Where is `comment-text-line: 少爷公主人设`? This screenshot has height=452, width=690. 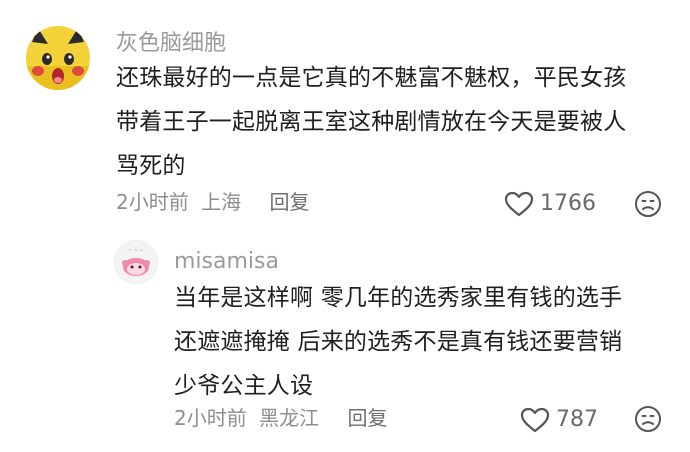 comment-text-line: 少爷公主人设 is located at coordinates (244, 386).